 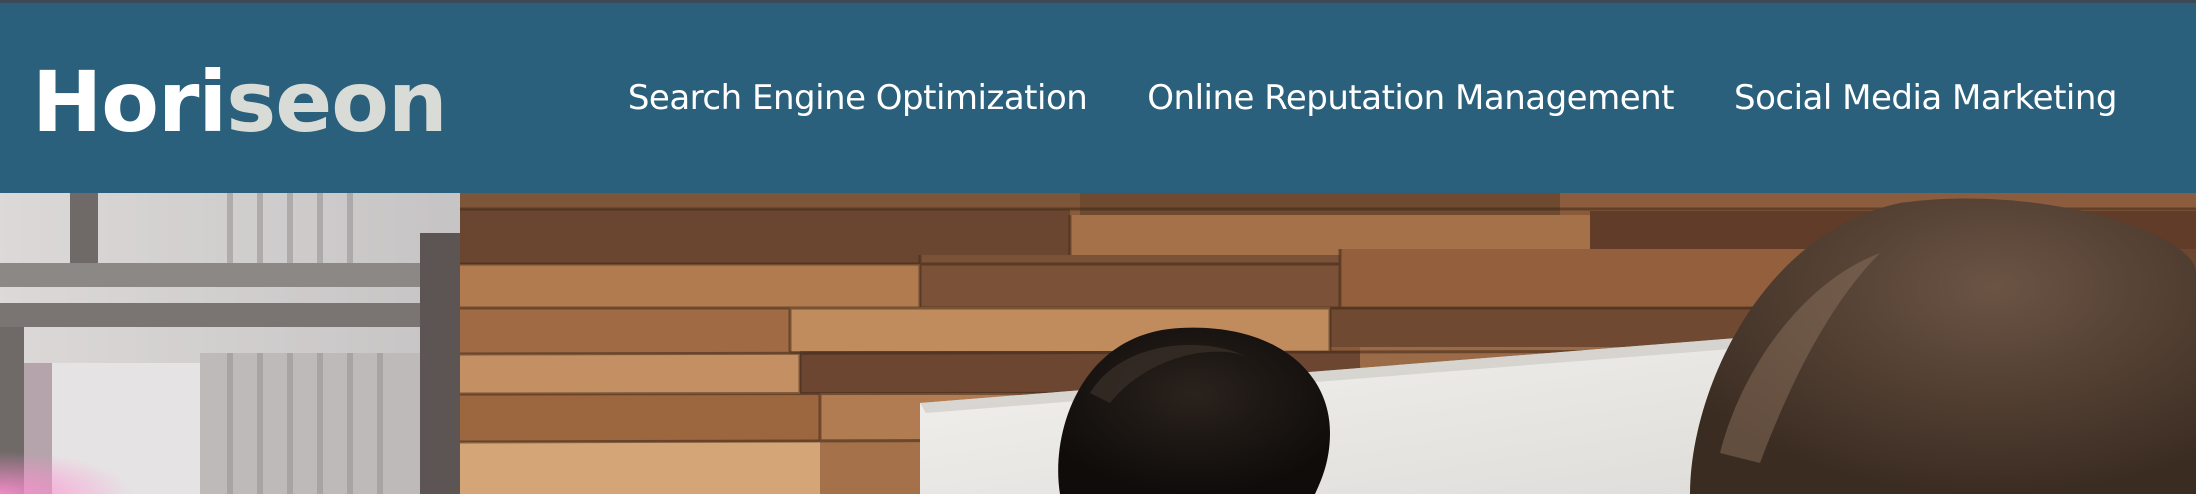 What do you see at coordinates (129, 102) in the screenshot?
I see `logo-primary-text: Hori` at bounding box center [129, 102].